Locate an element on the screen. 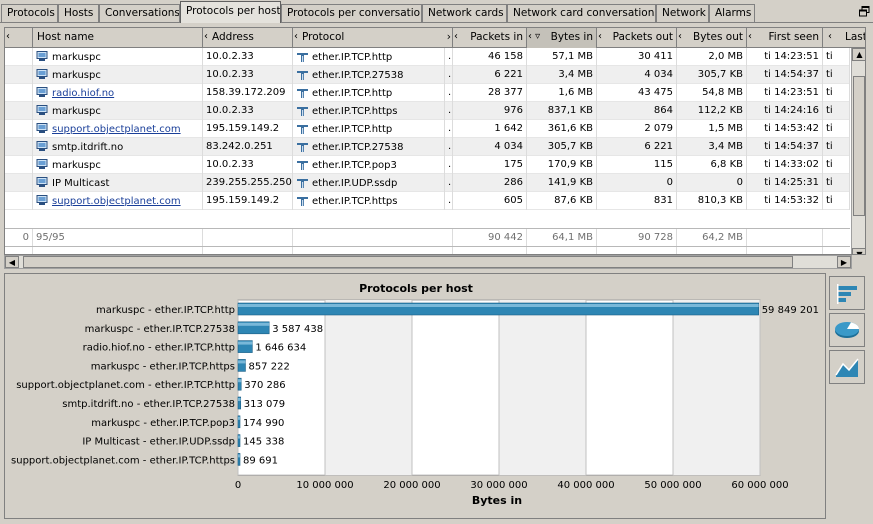 The image size is (873, 524). column-header-first-seen: ‹ First seen is located at coordinates (785, 38).